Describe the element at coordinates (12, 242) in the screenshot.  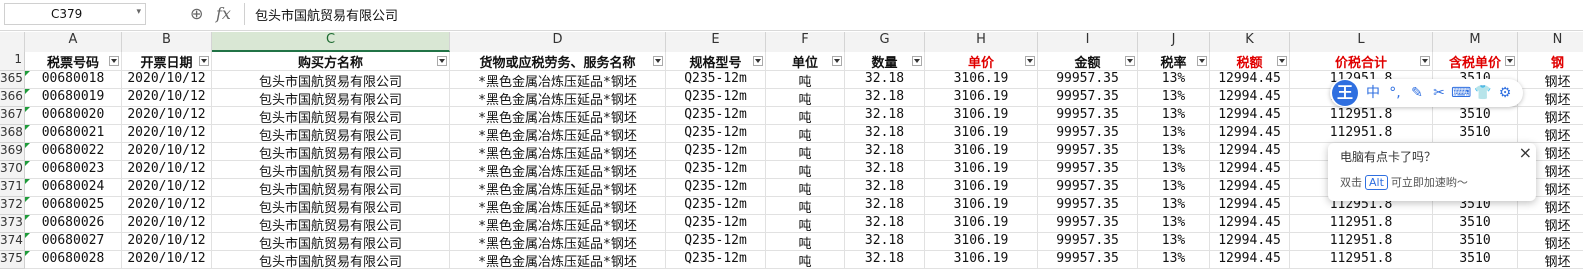
I see `row-header: 374` at that location.